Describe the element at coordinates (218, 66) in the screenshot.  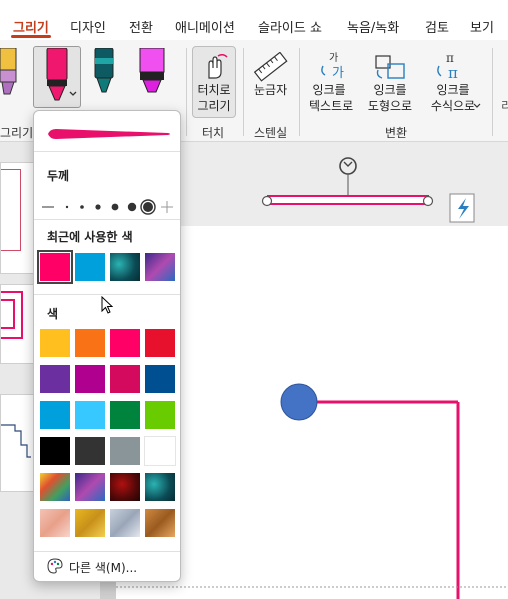
I see `touch-hand-icon` at that location.